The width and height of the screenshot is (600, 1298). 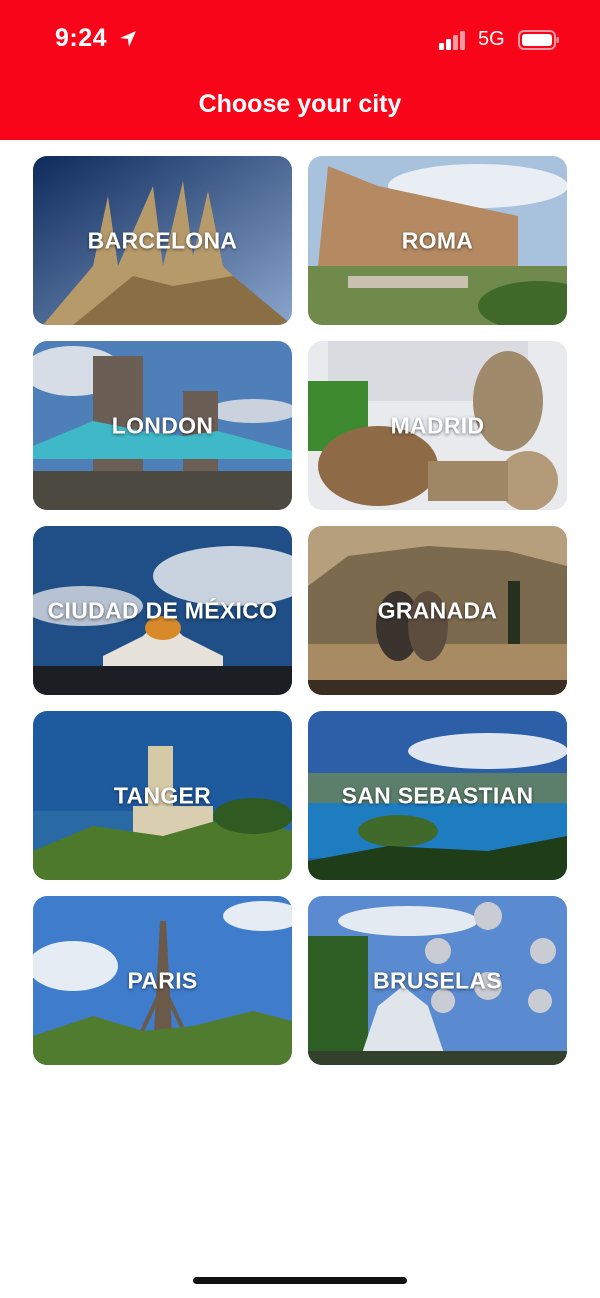 What do you see at coordinates (491, 39) in the screenshot?
I see `network-type: 5G` at bounding box center [491, 39].